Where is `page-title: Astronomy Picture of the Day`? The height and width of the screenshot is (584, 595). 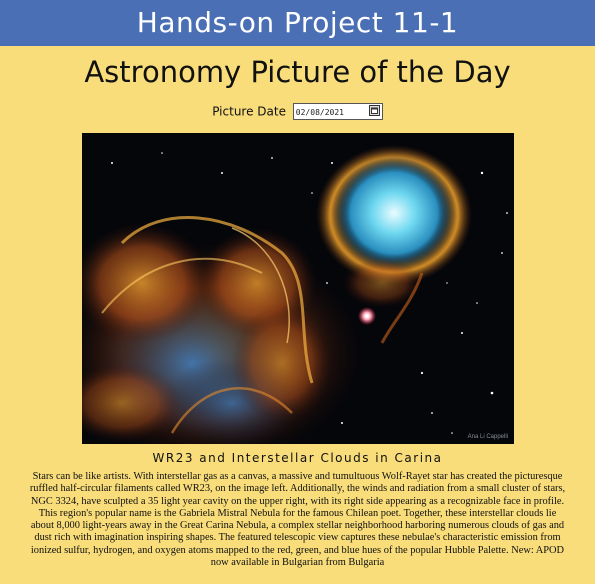
page-title: Astronomy Picture of the Day is located at coordinates (297, 72).